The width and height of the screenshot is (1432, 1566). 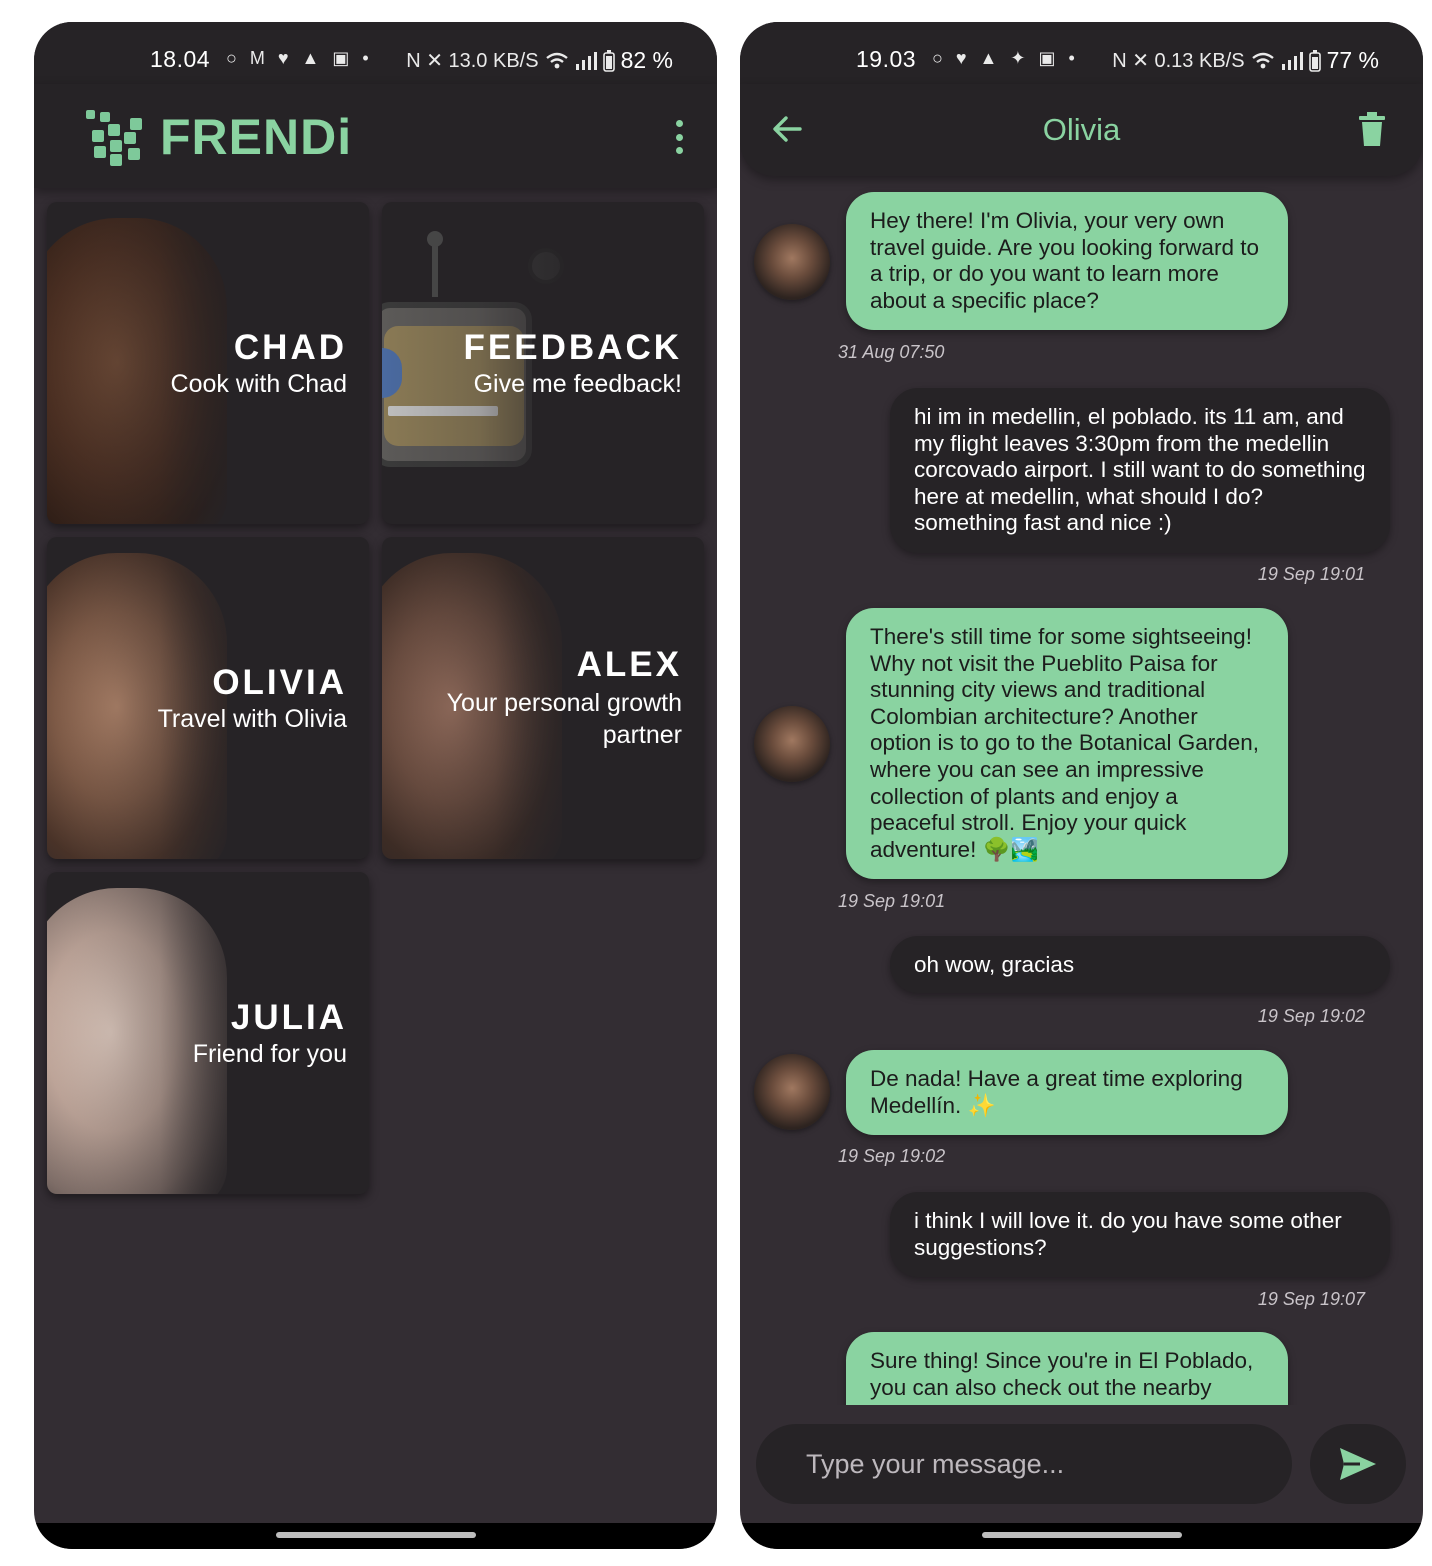 What do you see at coordinates (1010, 849) in the screenshot?
I see `tree-emoji-icon: 🌳🏞️` at bounding box center [1010, 849].